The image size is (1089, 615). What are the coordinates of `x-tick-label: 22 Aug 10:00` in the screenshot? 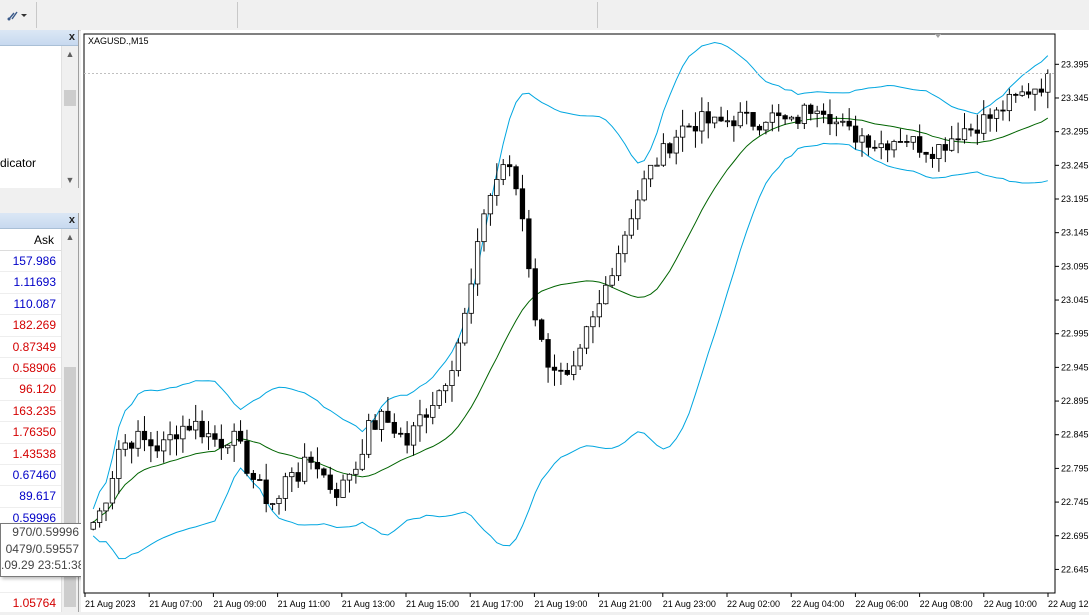 It's located at (1010, 604).